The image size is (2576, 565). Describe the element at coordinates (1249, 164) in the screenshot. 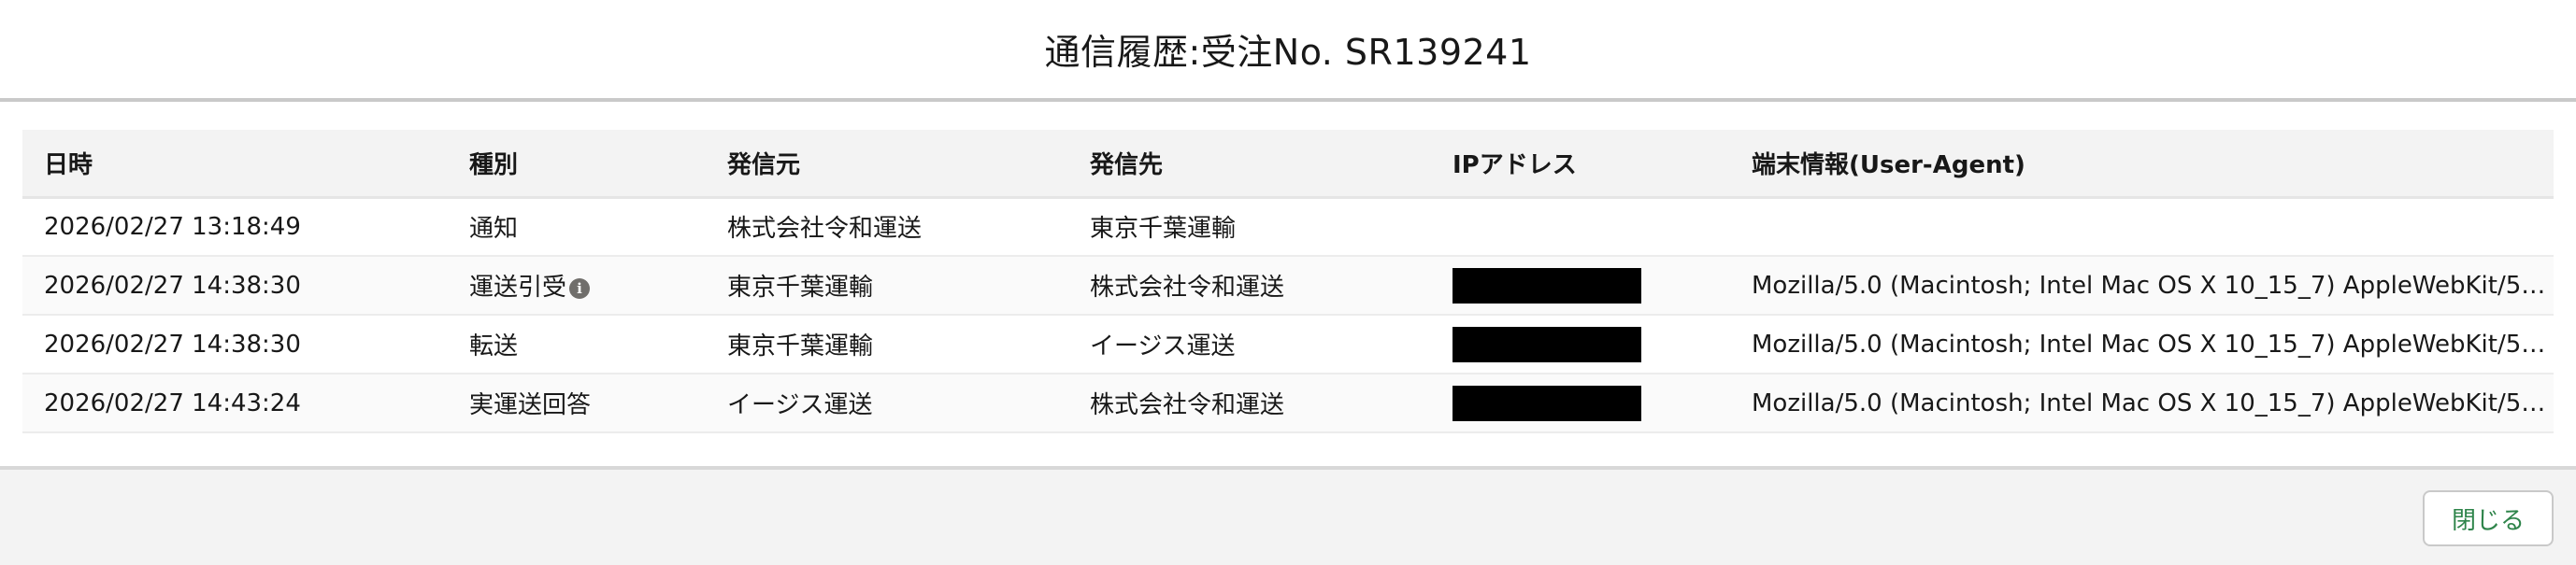

I see `column-header-recipient: 発信先` at that location.